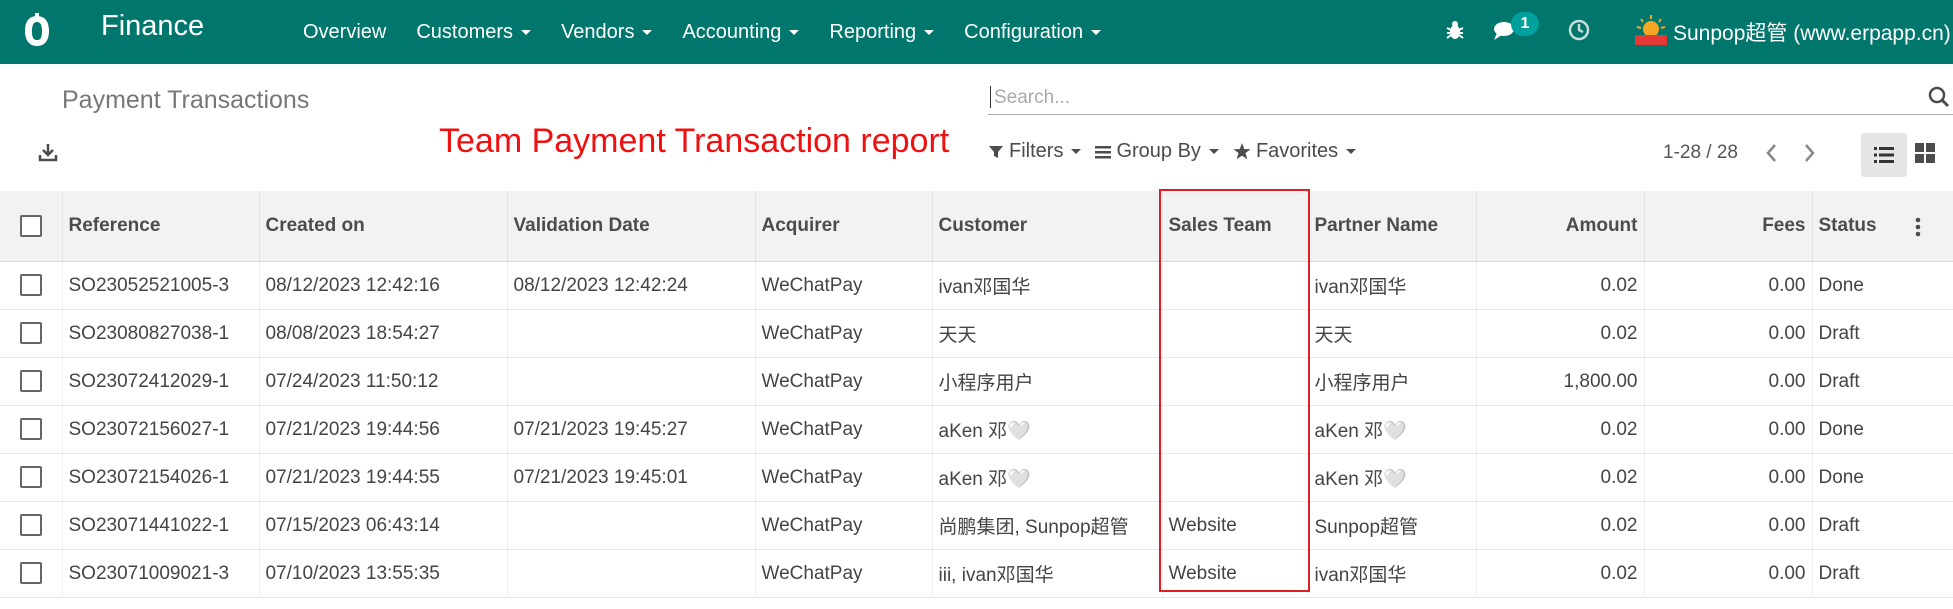 The height and width of the screenshot is (609, 1953). I want to click on select-all-checkbox, so click(30, 225).